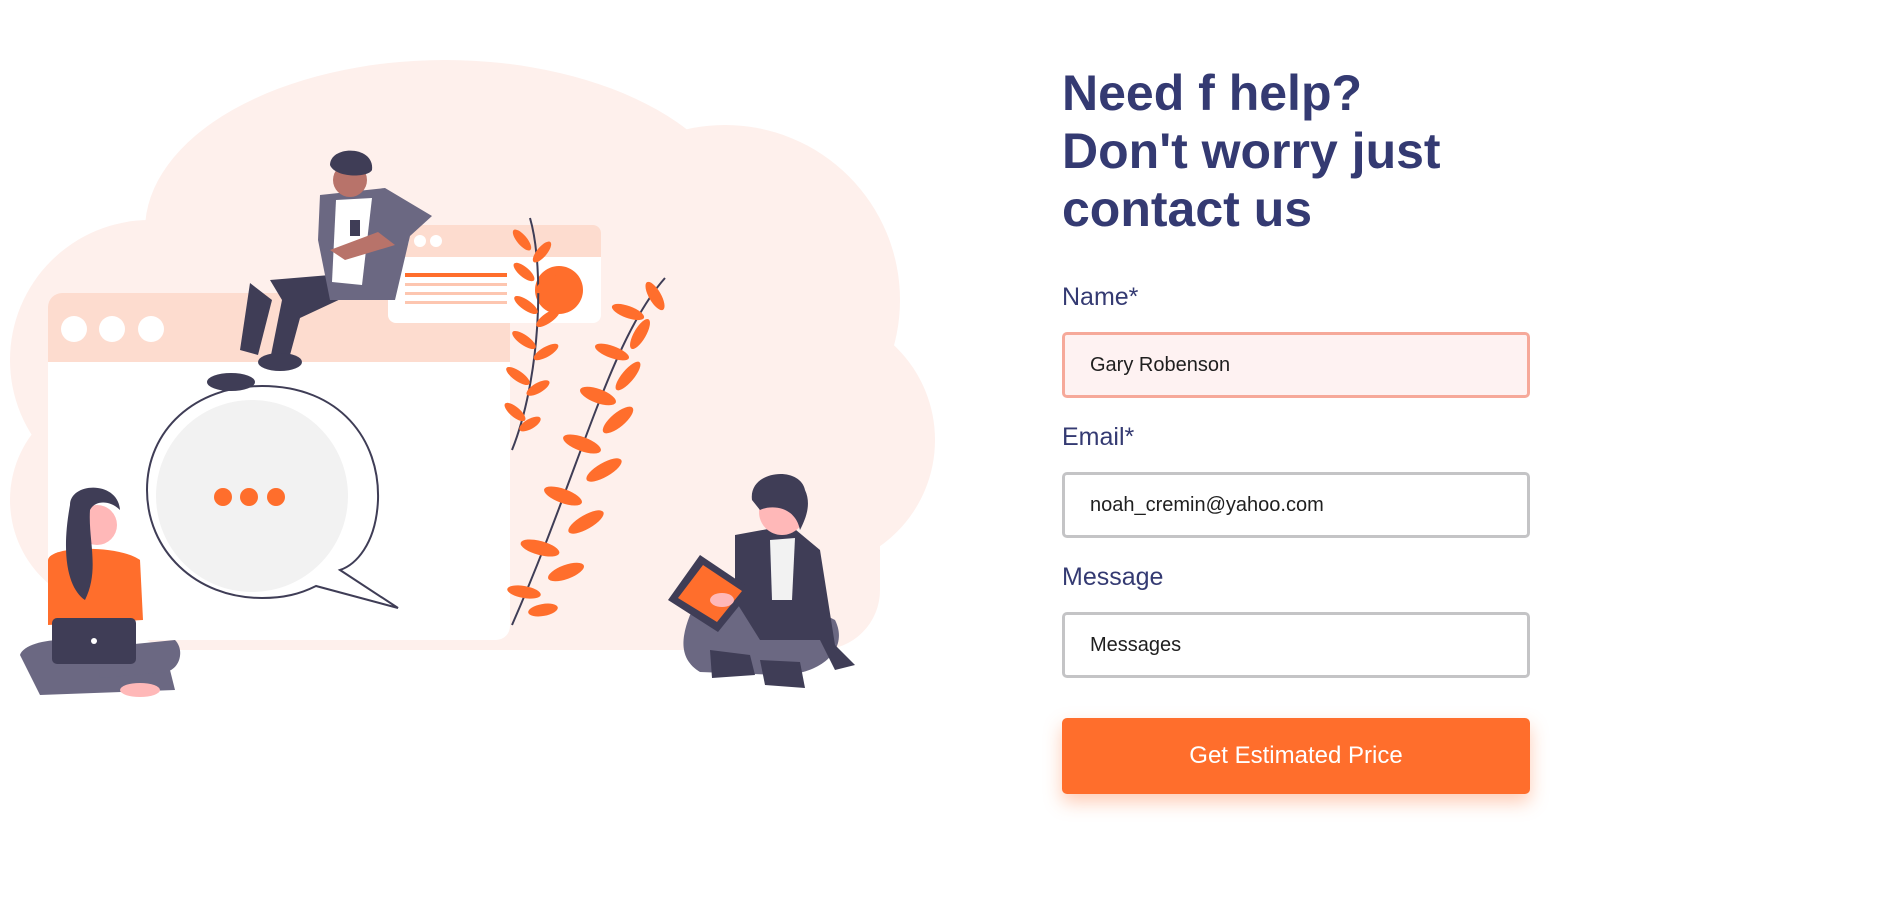  Describe the element at coordinates (1296, 505) in the screenshot. I see `email-field` at that location.